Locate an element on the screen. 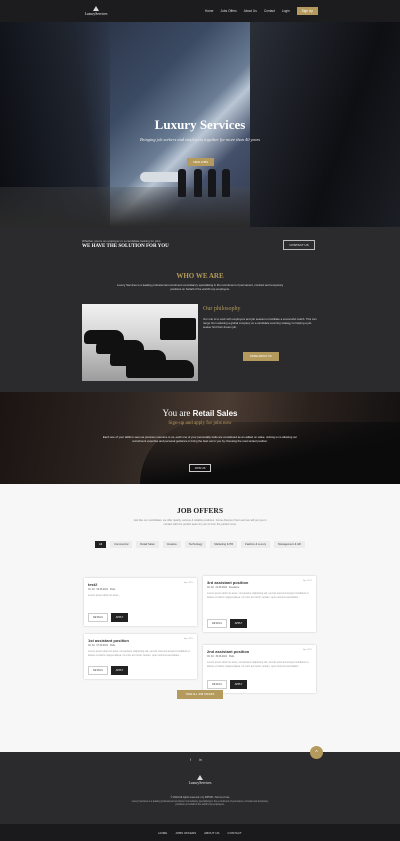 The width and height of the screenshot is (400, 841). bottom-nav-about: ABOUT US is located at coordinates (211, 833).